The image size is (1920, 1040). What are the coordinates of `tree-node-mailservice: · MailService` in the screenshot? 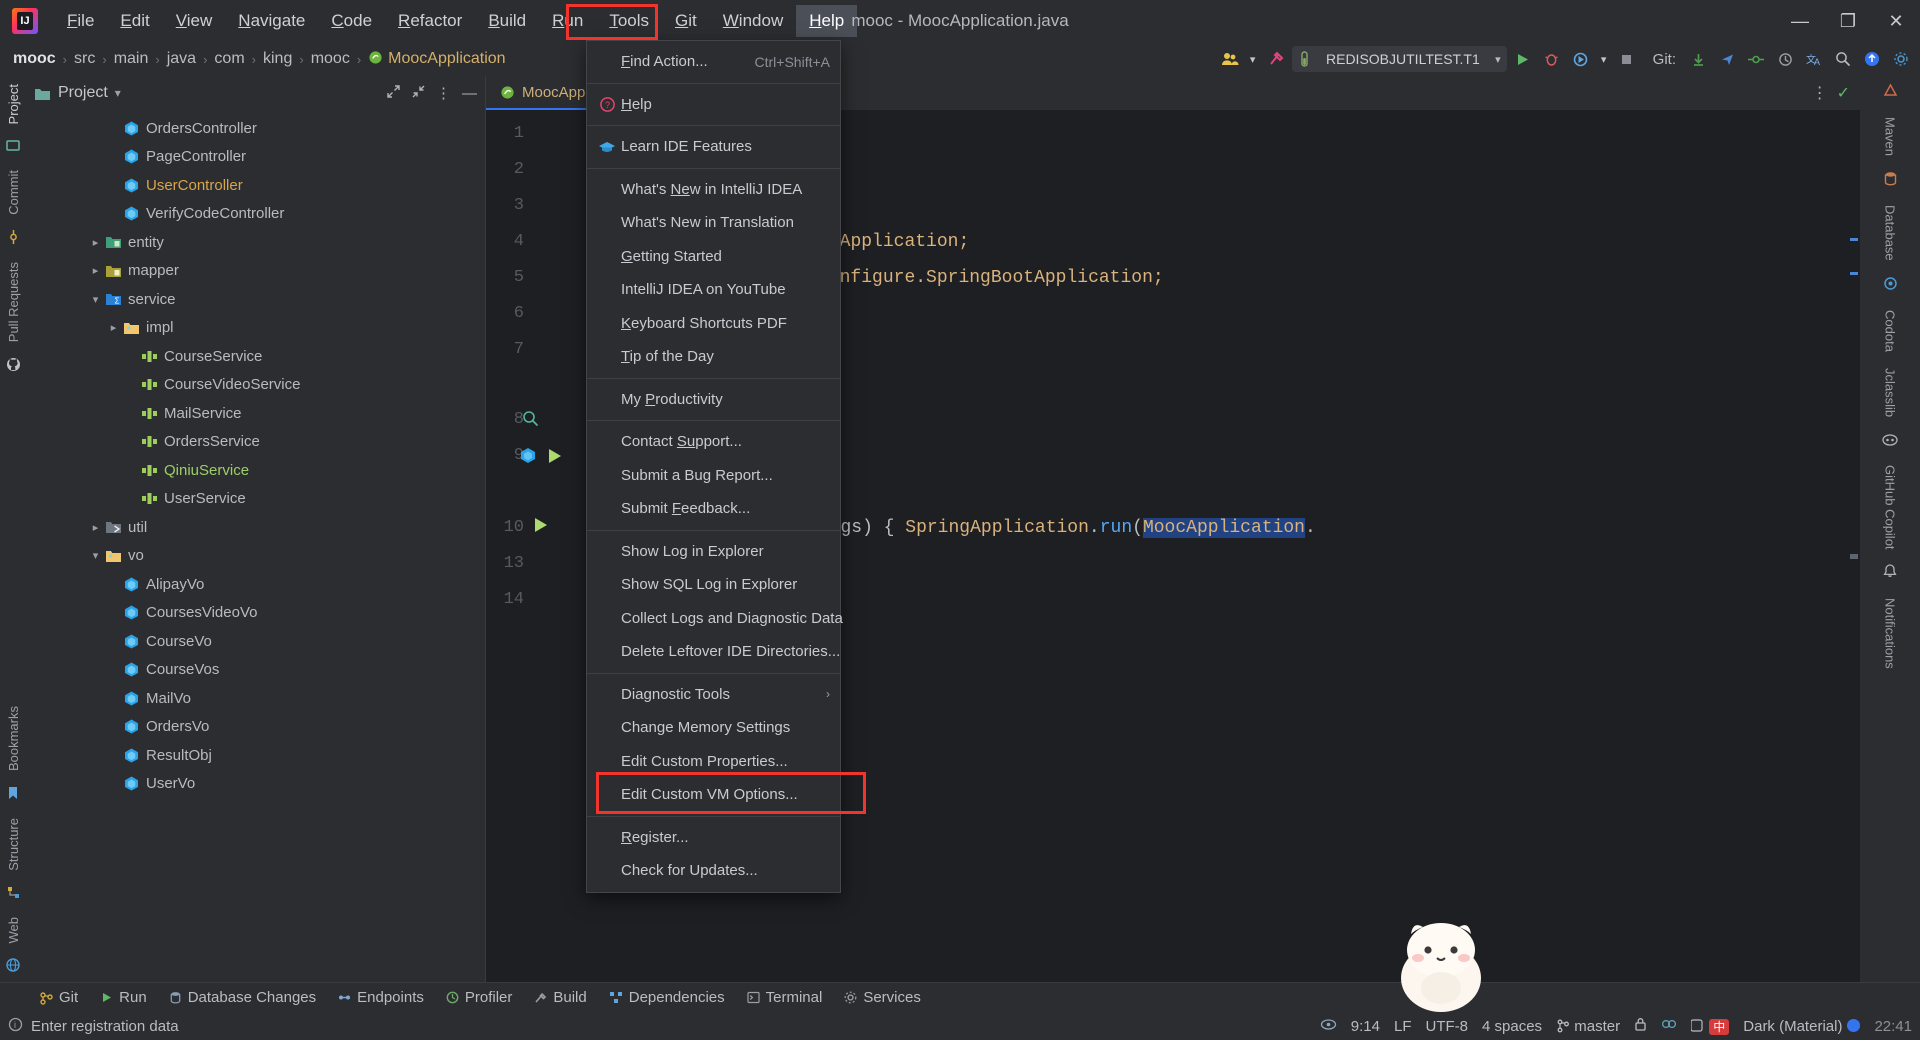 It's located at (255, 413).